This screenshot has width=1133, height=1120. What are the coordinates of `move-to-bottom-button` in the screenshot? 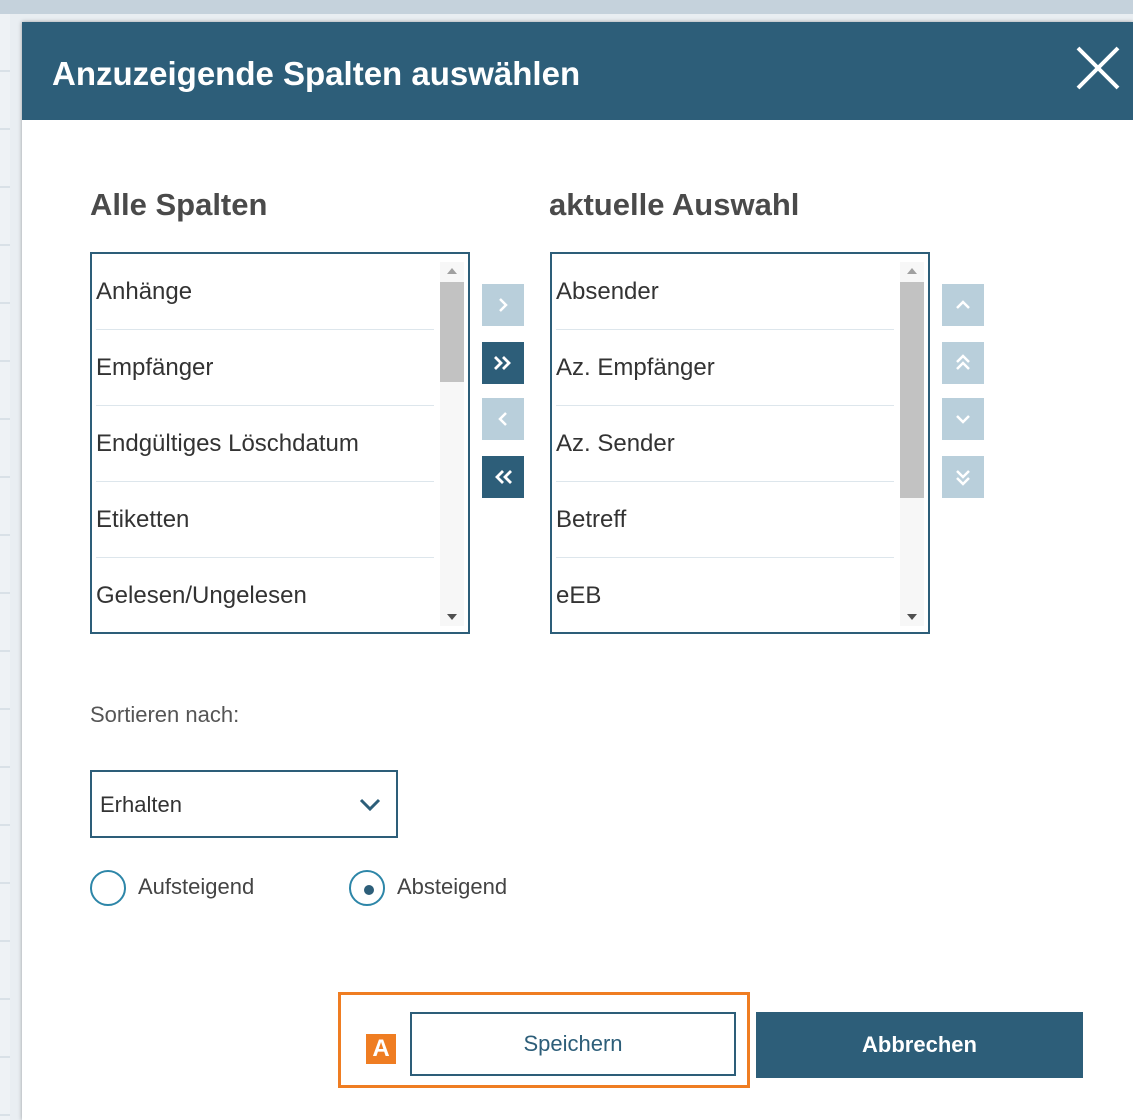 It's located at (963, 477).